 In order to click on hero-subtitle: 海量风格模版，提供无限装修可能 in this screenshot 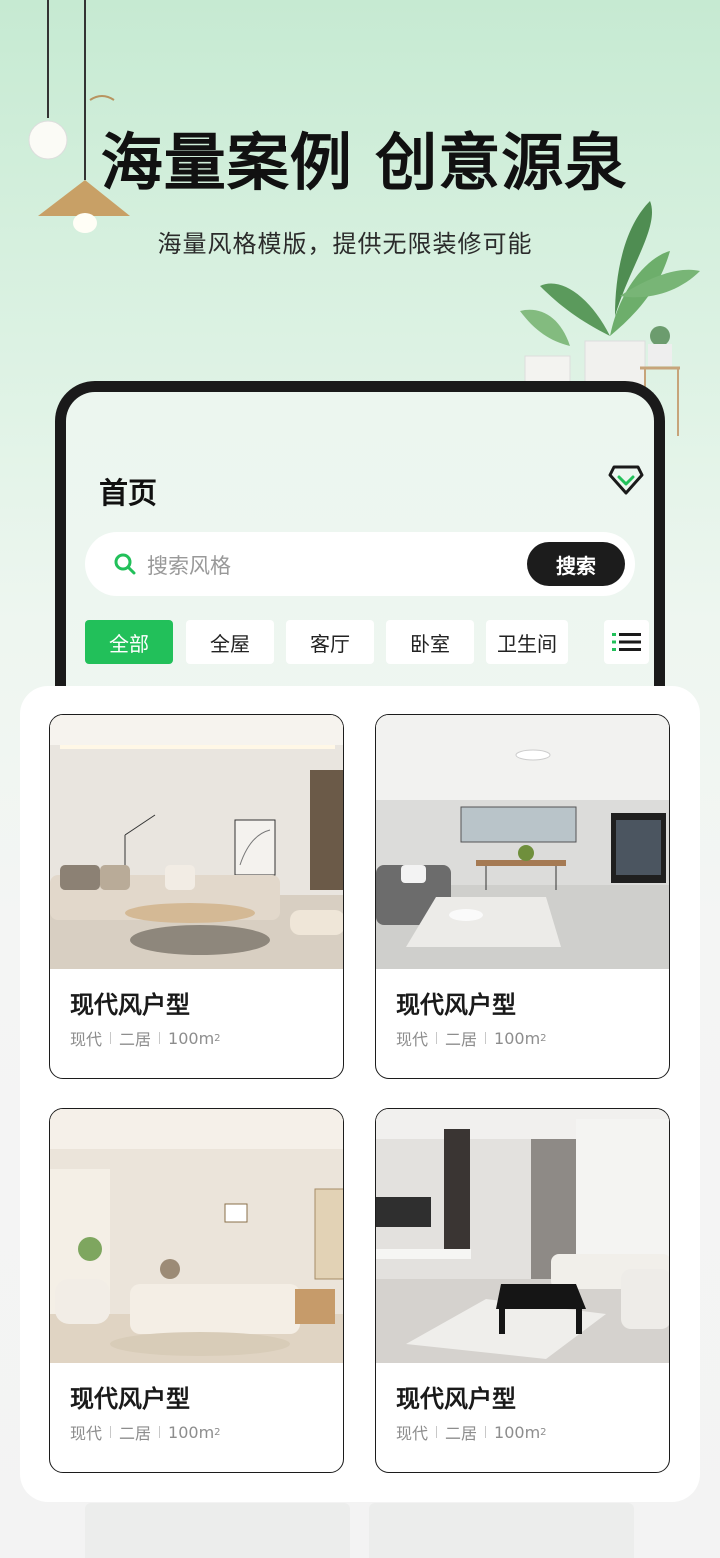, I will do `click(345, 244)`.